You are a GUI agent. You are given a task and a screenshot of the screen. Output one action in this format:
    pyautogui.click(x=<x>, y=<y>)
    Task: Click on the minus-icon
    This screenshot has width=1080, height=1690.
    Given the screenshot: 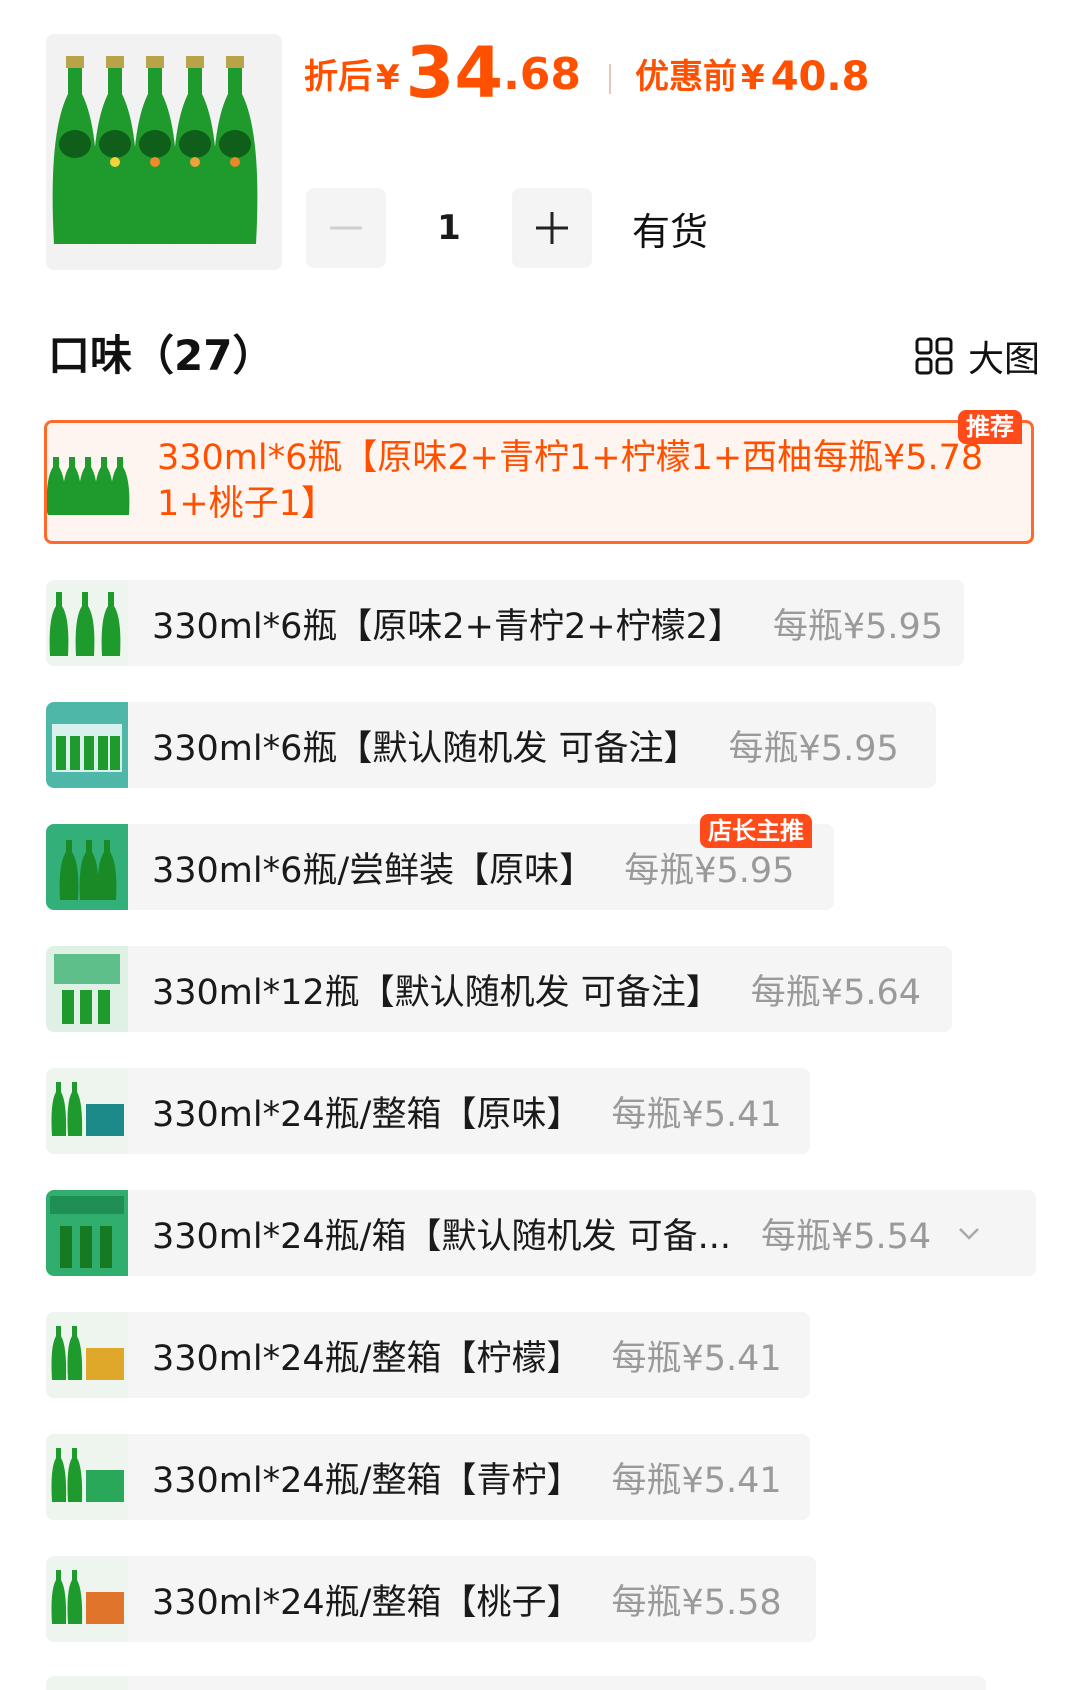 What is the action you would take?
    pyautogui.click(x=346, y=228)
    